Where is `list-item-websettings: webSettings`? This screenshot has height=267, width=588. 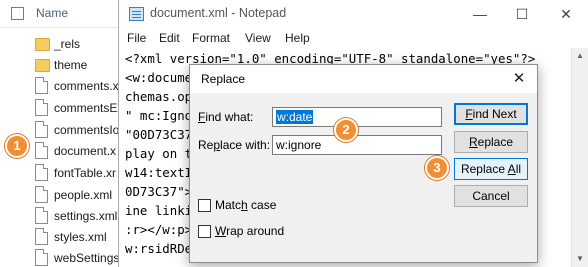
list-item-websettings: webSettings is located at coordinates (61, 256).